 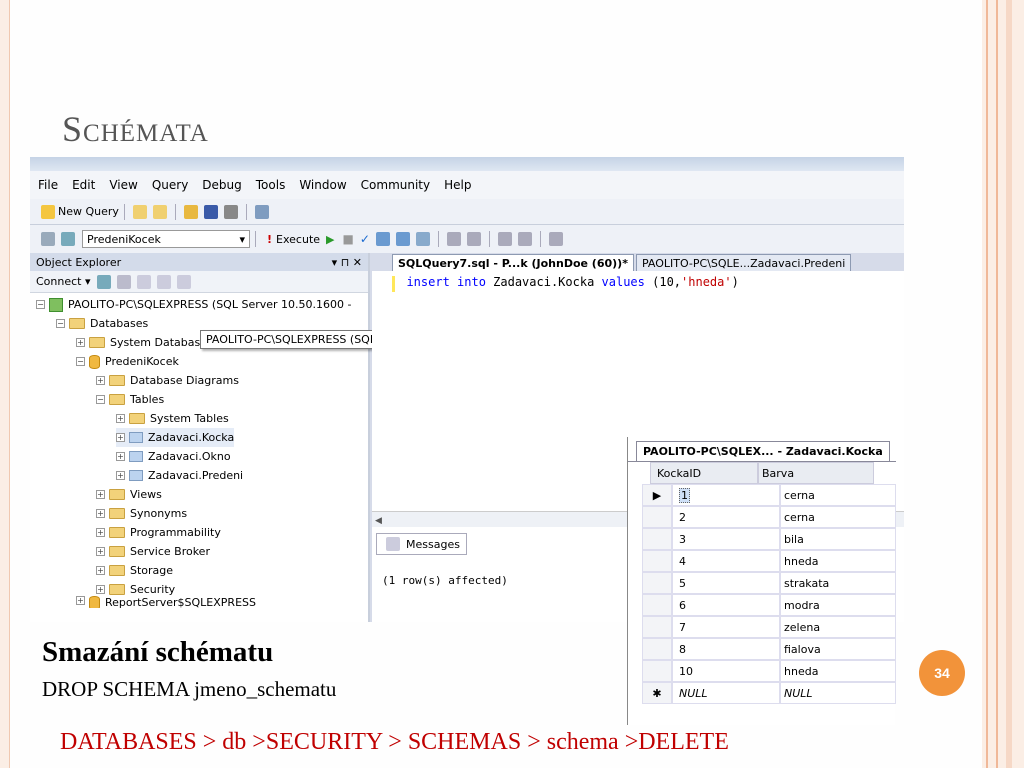 What do you see at coordinates (167, 380) in the screenshot?
I see `tree-node-database-diagrams: + Database Diagrams` at bounding box center [167, 380].